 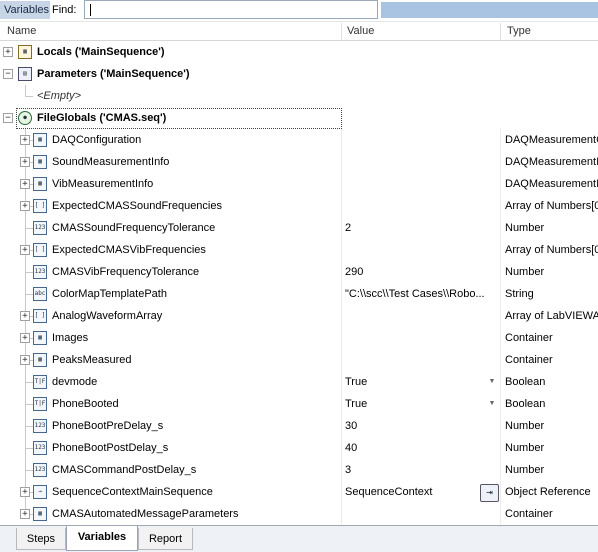 What do you see at coordinates (415, 426) in the screenshot?
I see `variable-value: 30` at bounding box center [415, 426].